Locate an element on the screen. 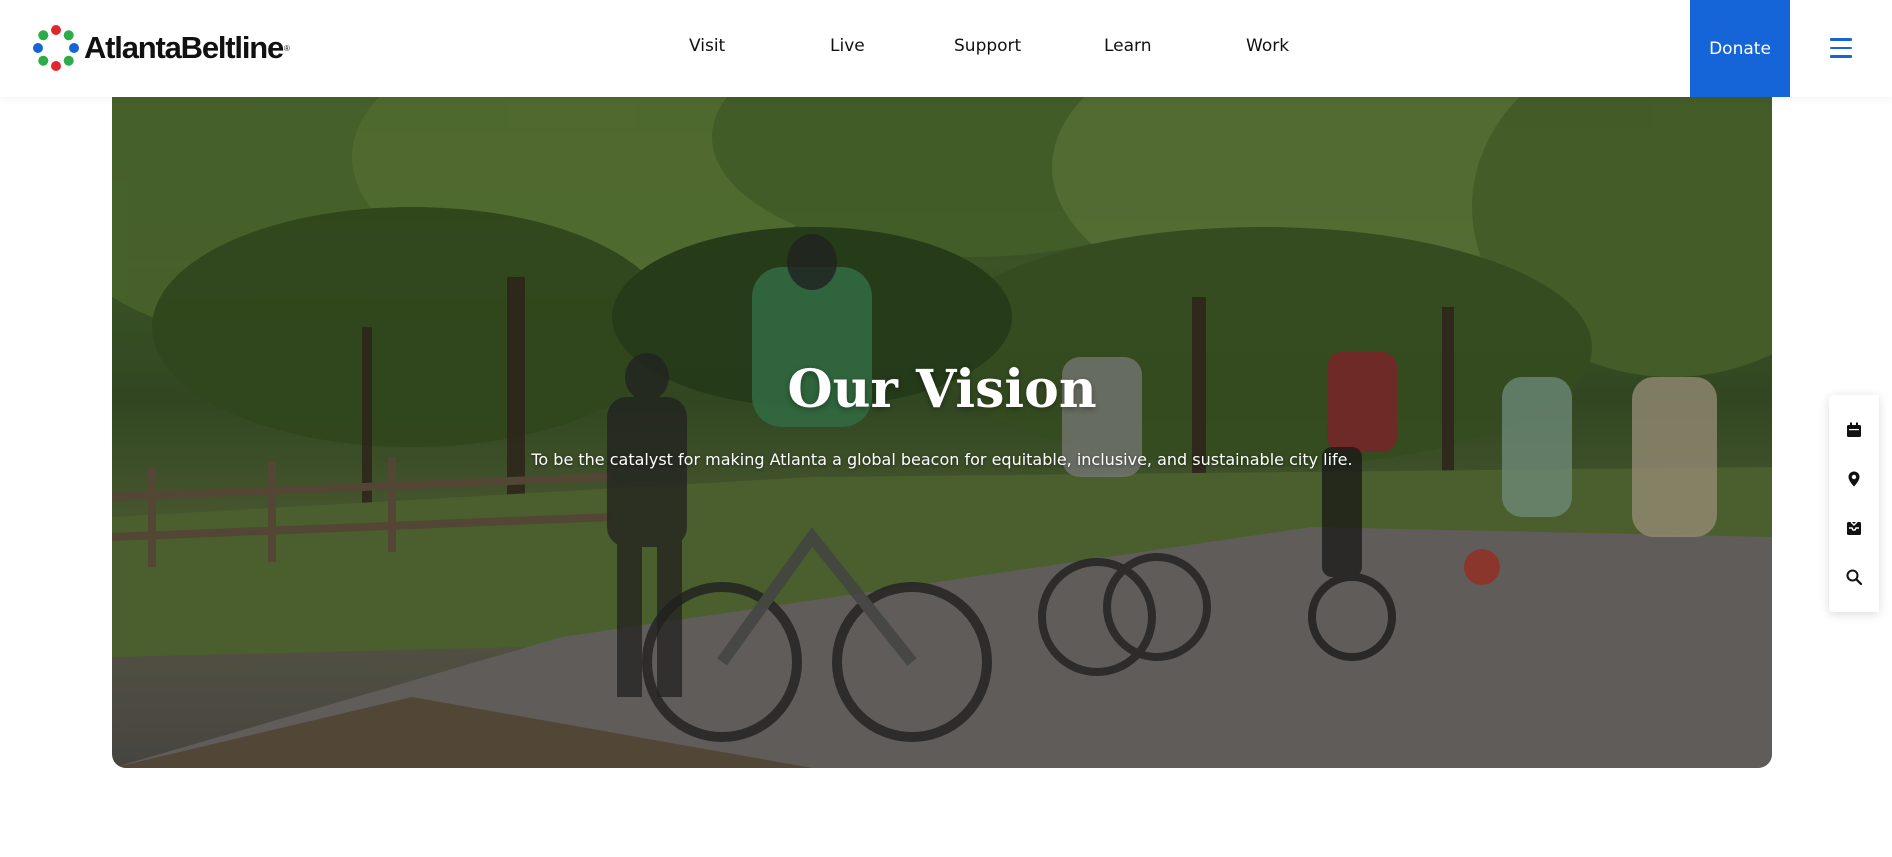 This screenshot has height=857, width=1892. site-logo: AtlantaBeltline ® is located at coordinates (161, 48).